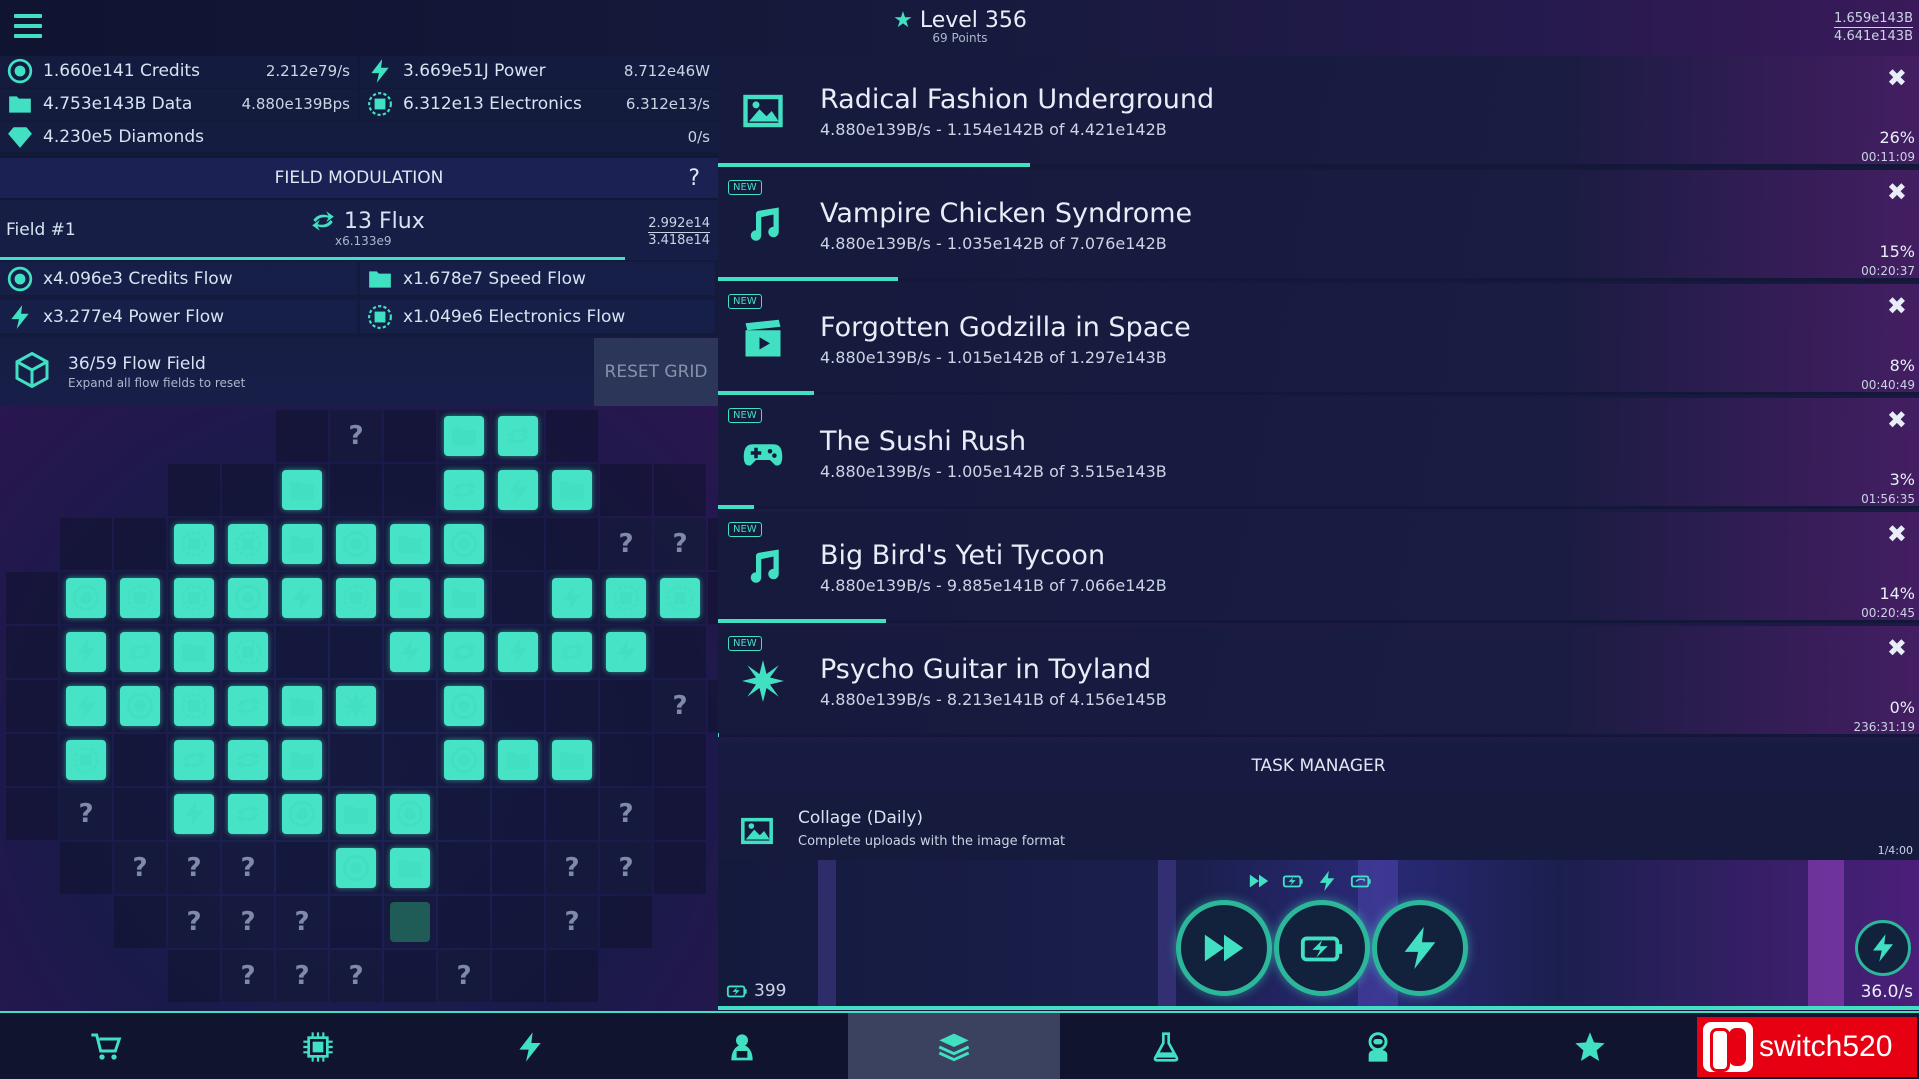  I want to click on nav-astronaut-button, so click(1378, 1046).